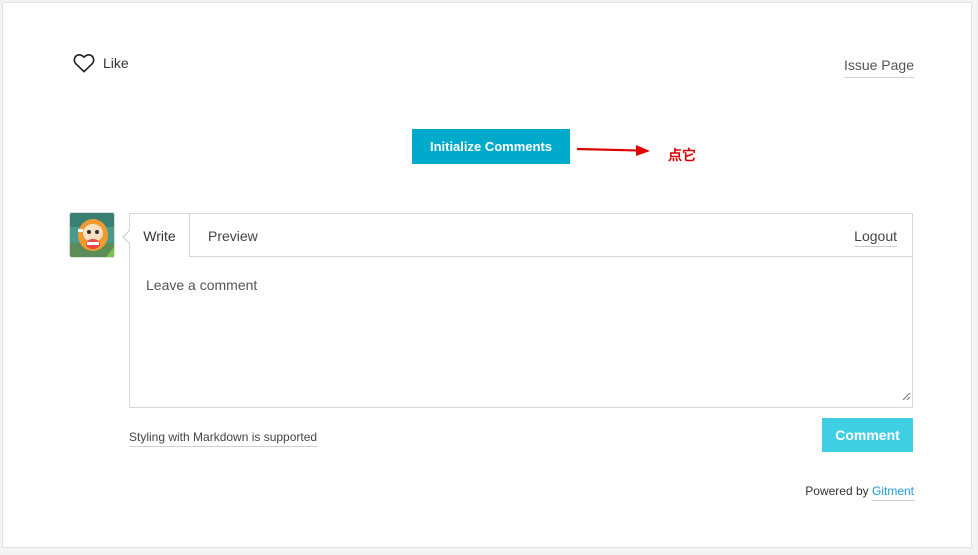 This screenshot has height=555, width=978. I want to click on initialize-comments-button: Initialize Comments, so click(491, 146).